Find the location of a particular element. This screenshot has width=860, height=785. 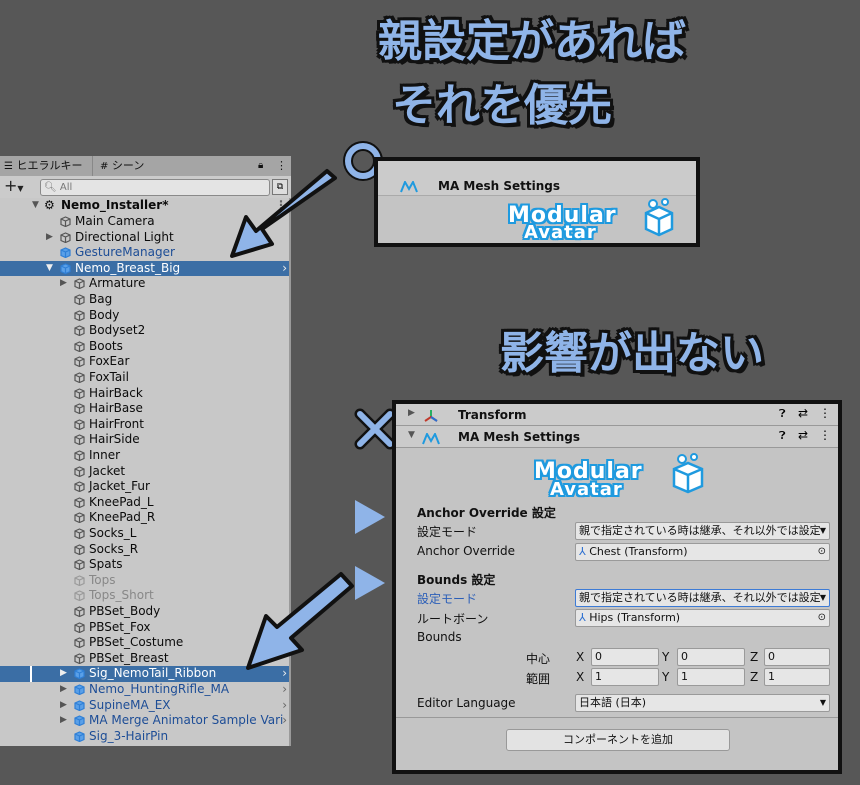

arrow-to-ribbon is located at coordinates (300, 621).